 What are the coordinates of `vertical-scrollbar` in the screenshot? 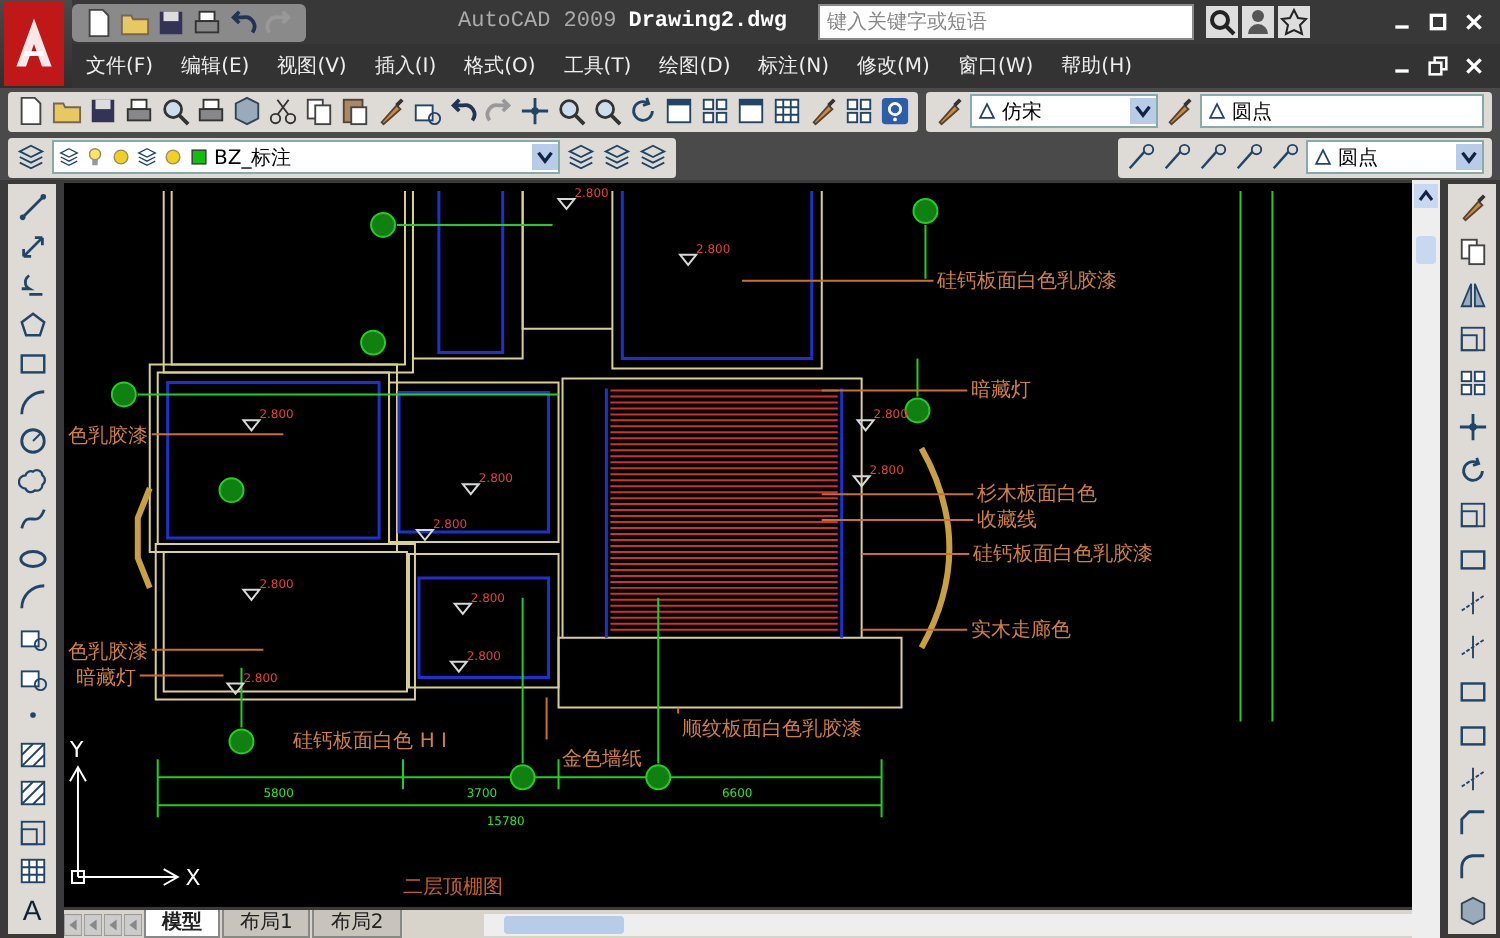 It's located at (1426, 559).